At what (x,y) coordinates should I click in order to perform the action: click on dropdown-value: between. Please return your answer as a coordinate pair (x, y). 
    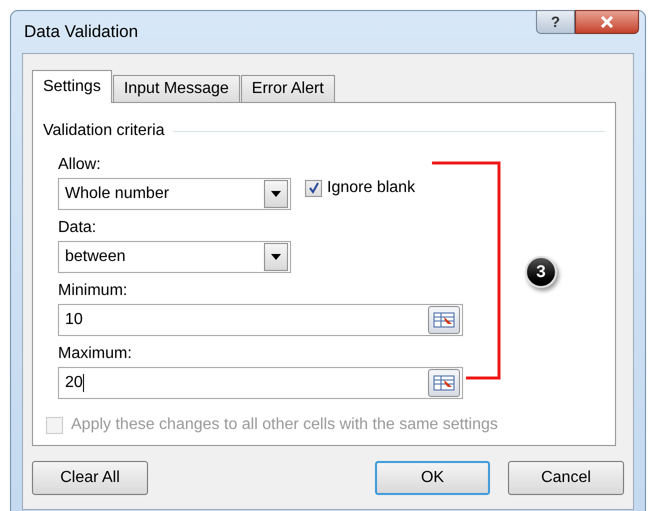
    Looking at the image, I should click on (95, 257).